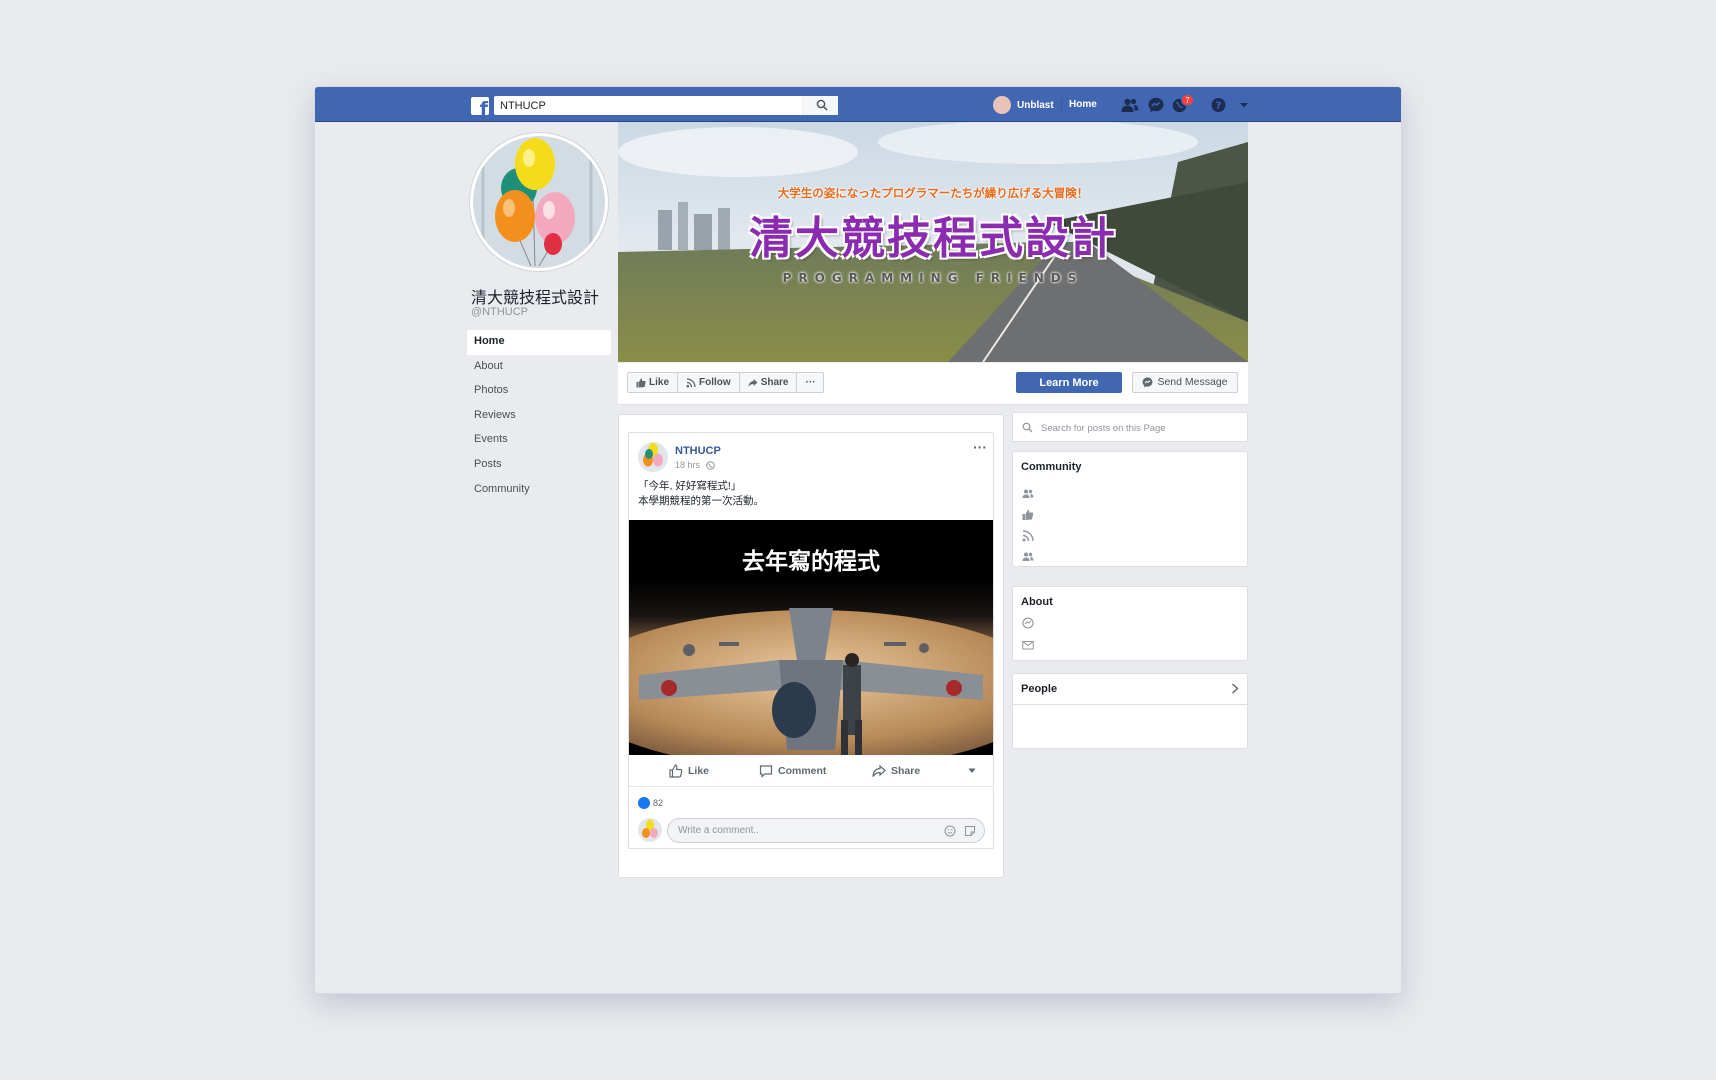 Image resolution: width=1716 pixels, height=1080 pixels. I want to click on thumbs-up-outline-icon, so click(676, 770).